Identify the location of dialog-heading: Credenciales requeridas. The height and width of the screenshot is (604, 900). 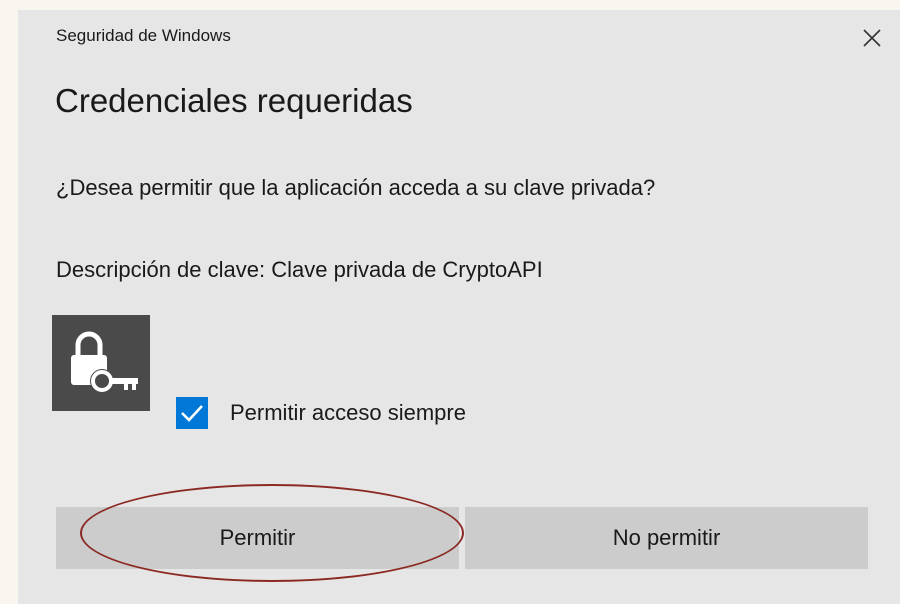
(234, 100).